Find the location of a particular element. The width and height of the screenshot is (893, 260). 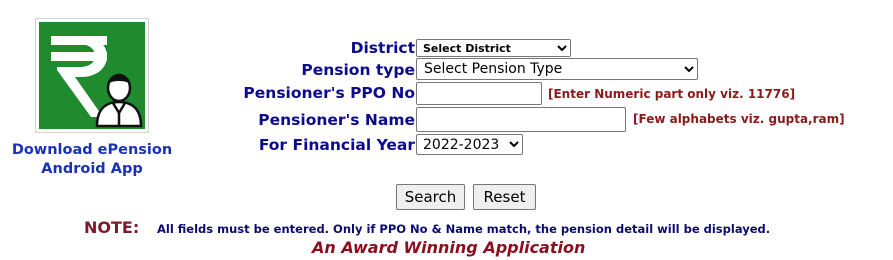

pensioner-name-label: Pensioner's Name is located at coordinates (336, 120).